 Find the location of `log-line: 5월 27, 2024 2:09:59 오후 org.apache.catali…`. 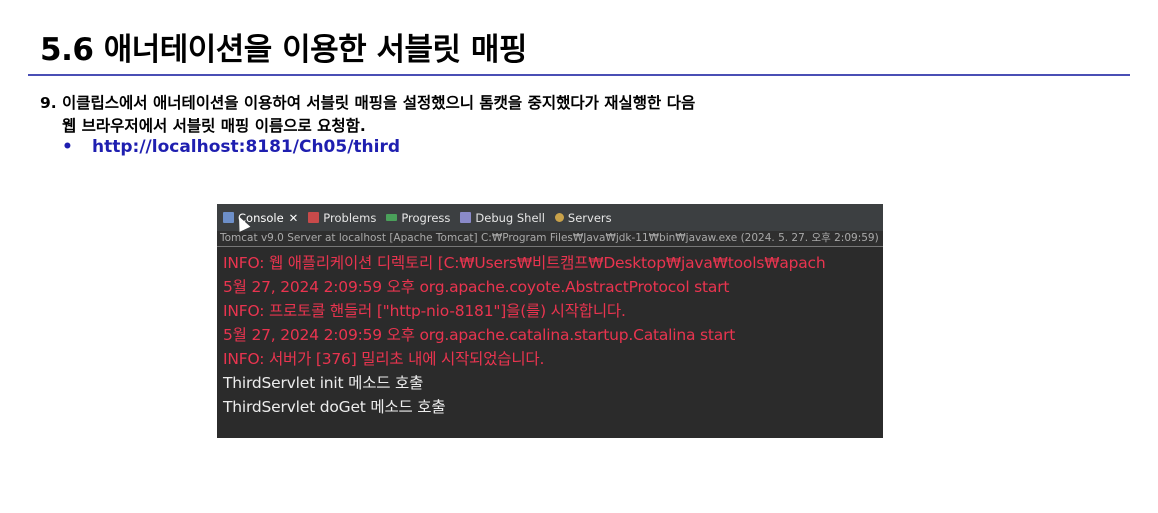

log-line: 5월 27, 2024 2:09:59 오후 org.apache.catali… is located at coordinates (479, 335).